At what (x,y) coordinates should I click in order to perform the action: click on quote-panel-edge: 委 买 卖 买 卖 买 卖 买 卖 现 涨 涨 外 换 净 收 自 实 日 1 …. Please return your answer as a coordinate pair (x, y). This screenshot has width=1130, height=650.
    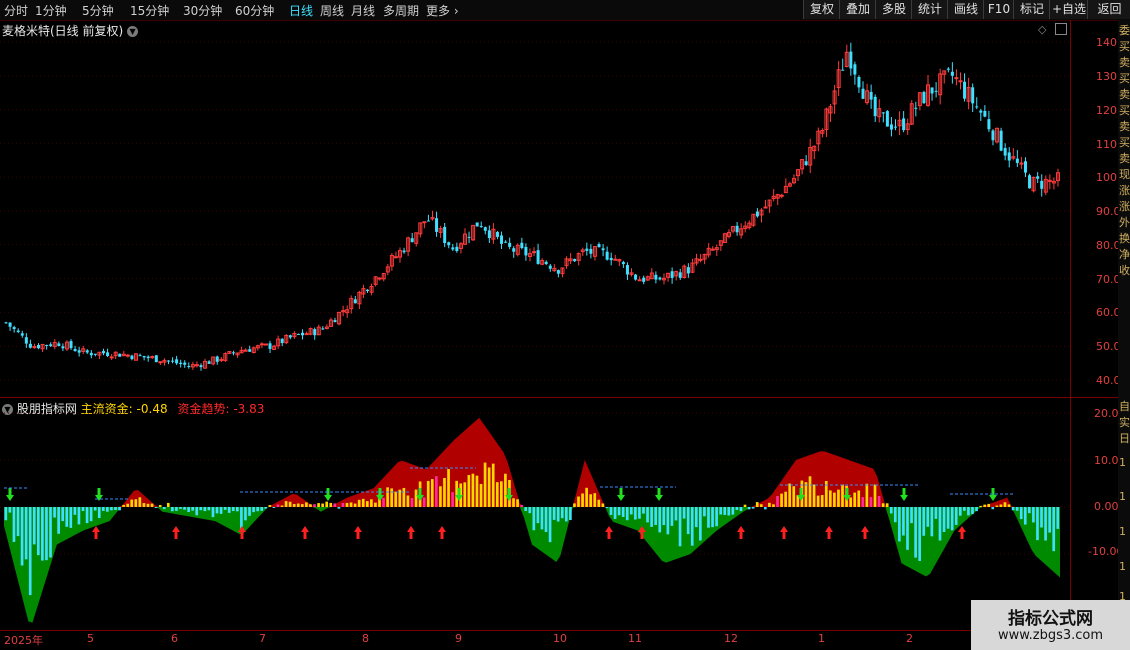
    Looking at the image, I should click on (1124, 325).